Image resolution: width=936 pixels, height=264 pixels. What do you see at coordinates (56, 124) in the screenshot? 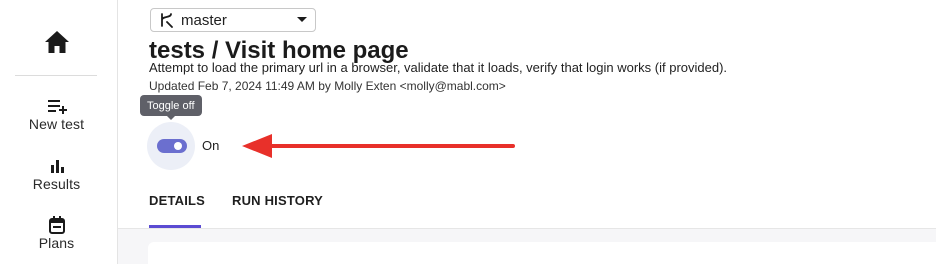
I see `sidebar-item-label: New test` at bounding box center [56, 124].